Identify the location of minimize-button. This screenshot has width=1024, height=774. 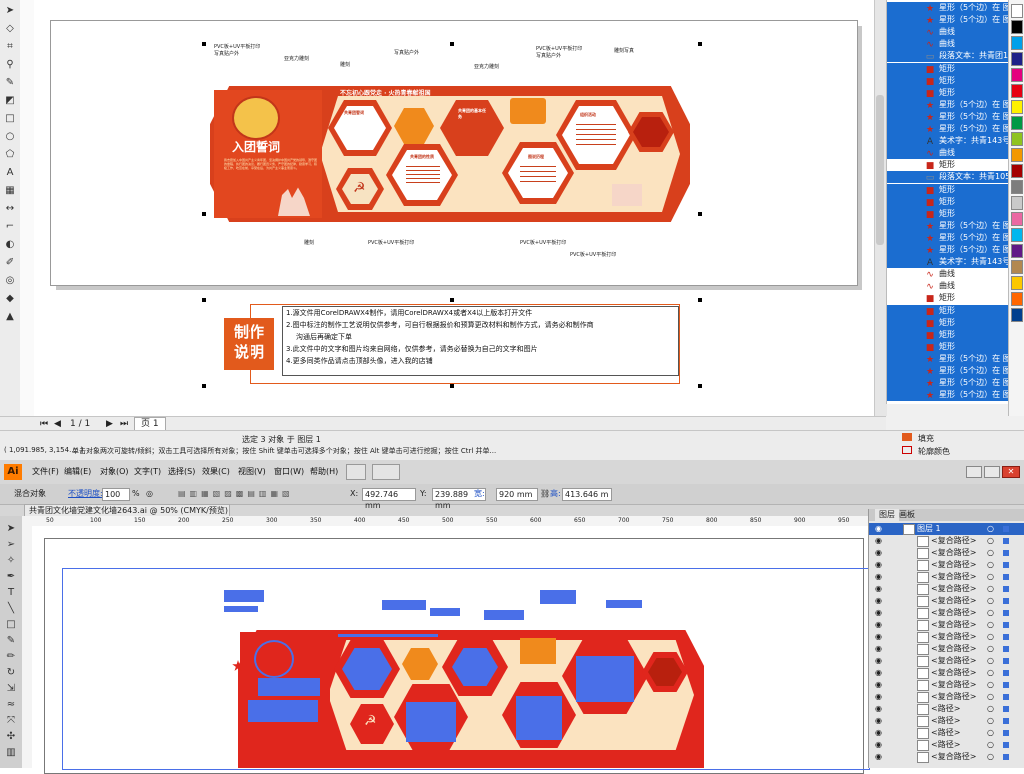
(974, 472).